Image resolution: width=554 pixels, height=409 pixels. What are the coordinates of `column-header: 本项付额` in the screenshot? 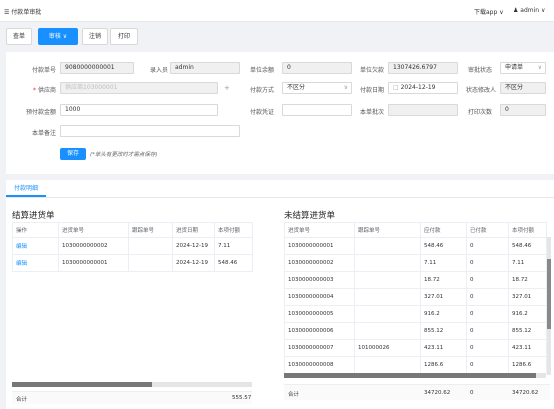 It's located at (527, 230).